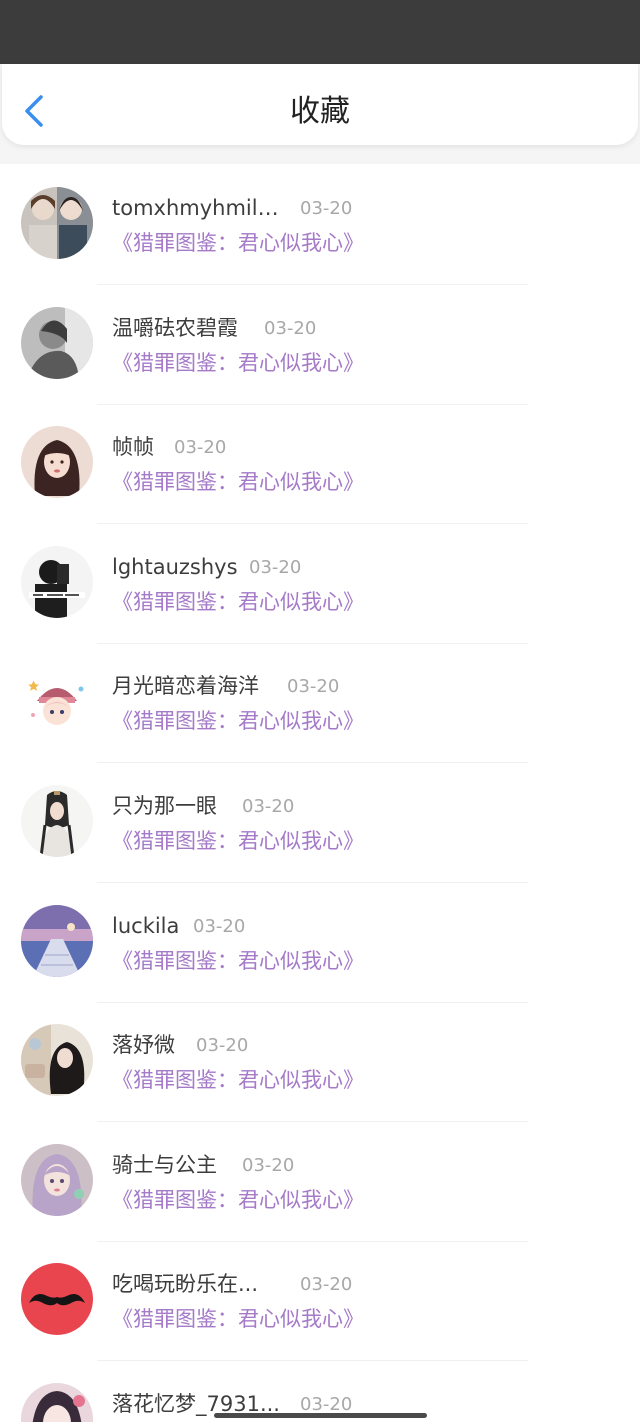 This screenshot has width=640, height=1422. I want to click on page-title: 收藏, so click(320, 111).